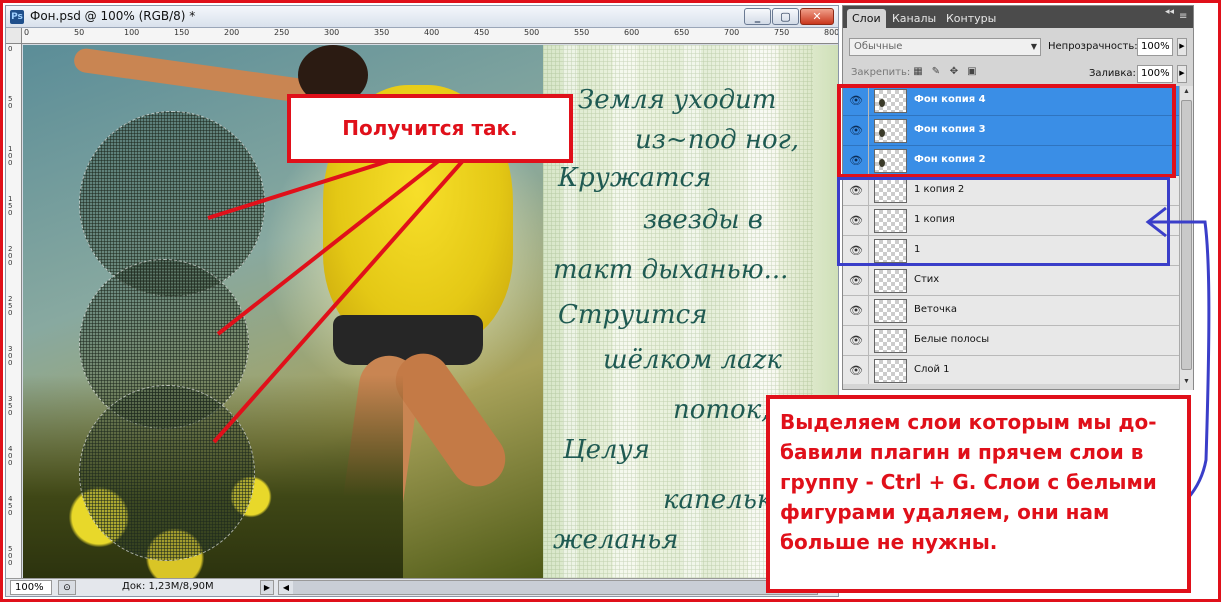 This screenshot has height=602, width=1221. Describe the element at coordinates (17, 17) in the screenshot. I see `photoshop-icon: Ps` at that location.